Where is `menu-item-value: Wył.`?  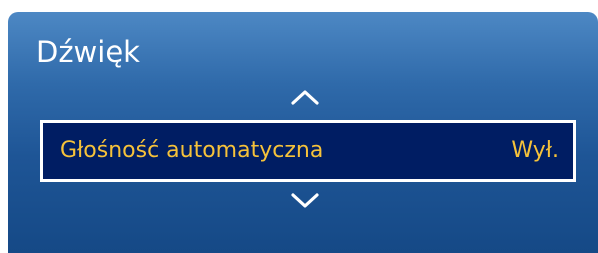
menu-item-value: Wył. is located at coordinates (535, 150).